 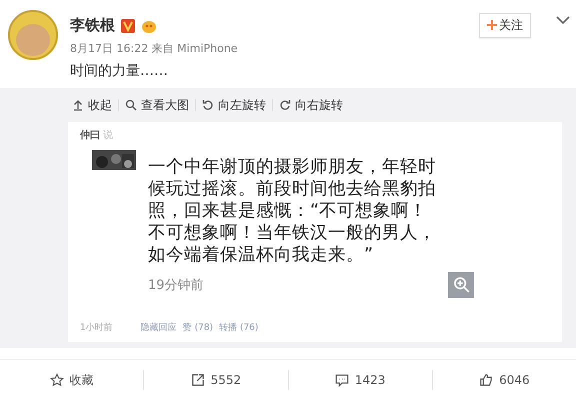 I want to click on favorite-button: 收藏, so click(x=72, y=380).